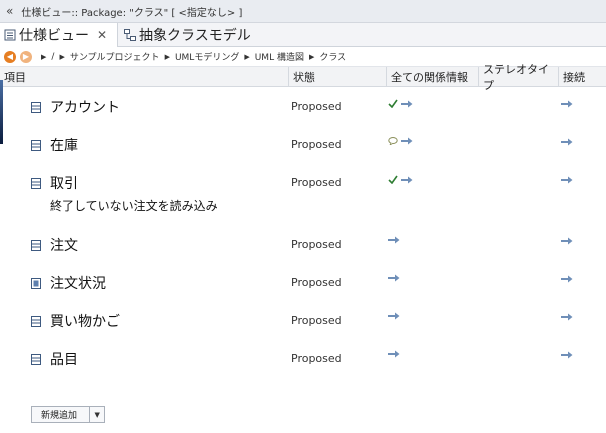 The image size is (606, 433). I want to click on table-row: 買い物かご Proposed, so click(303, 326).